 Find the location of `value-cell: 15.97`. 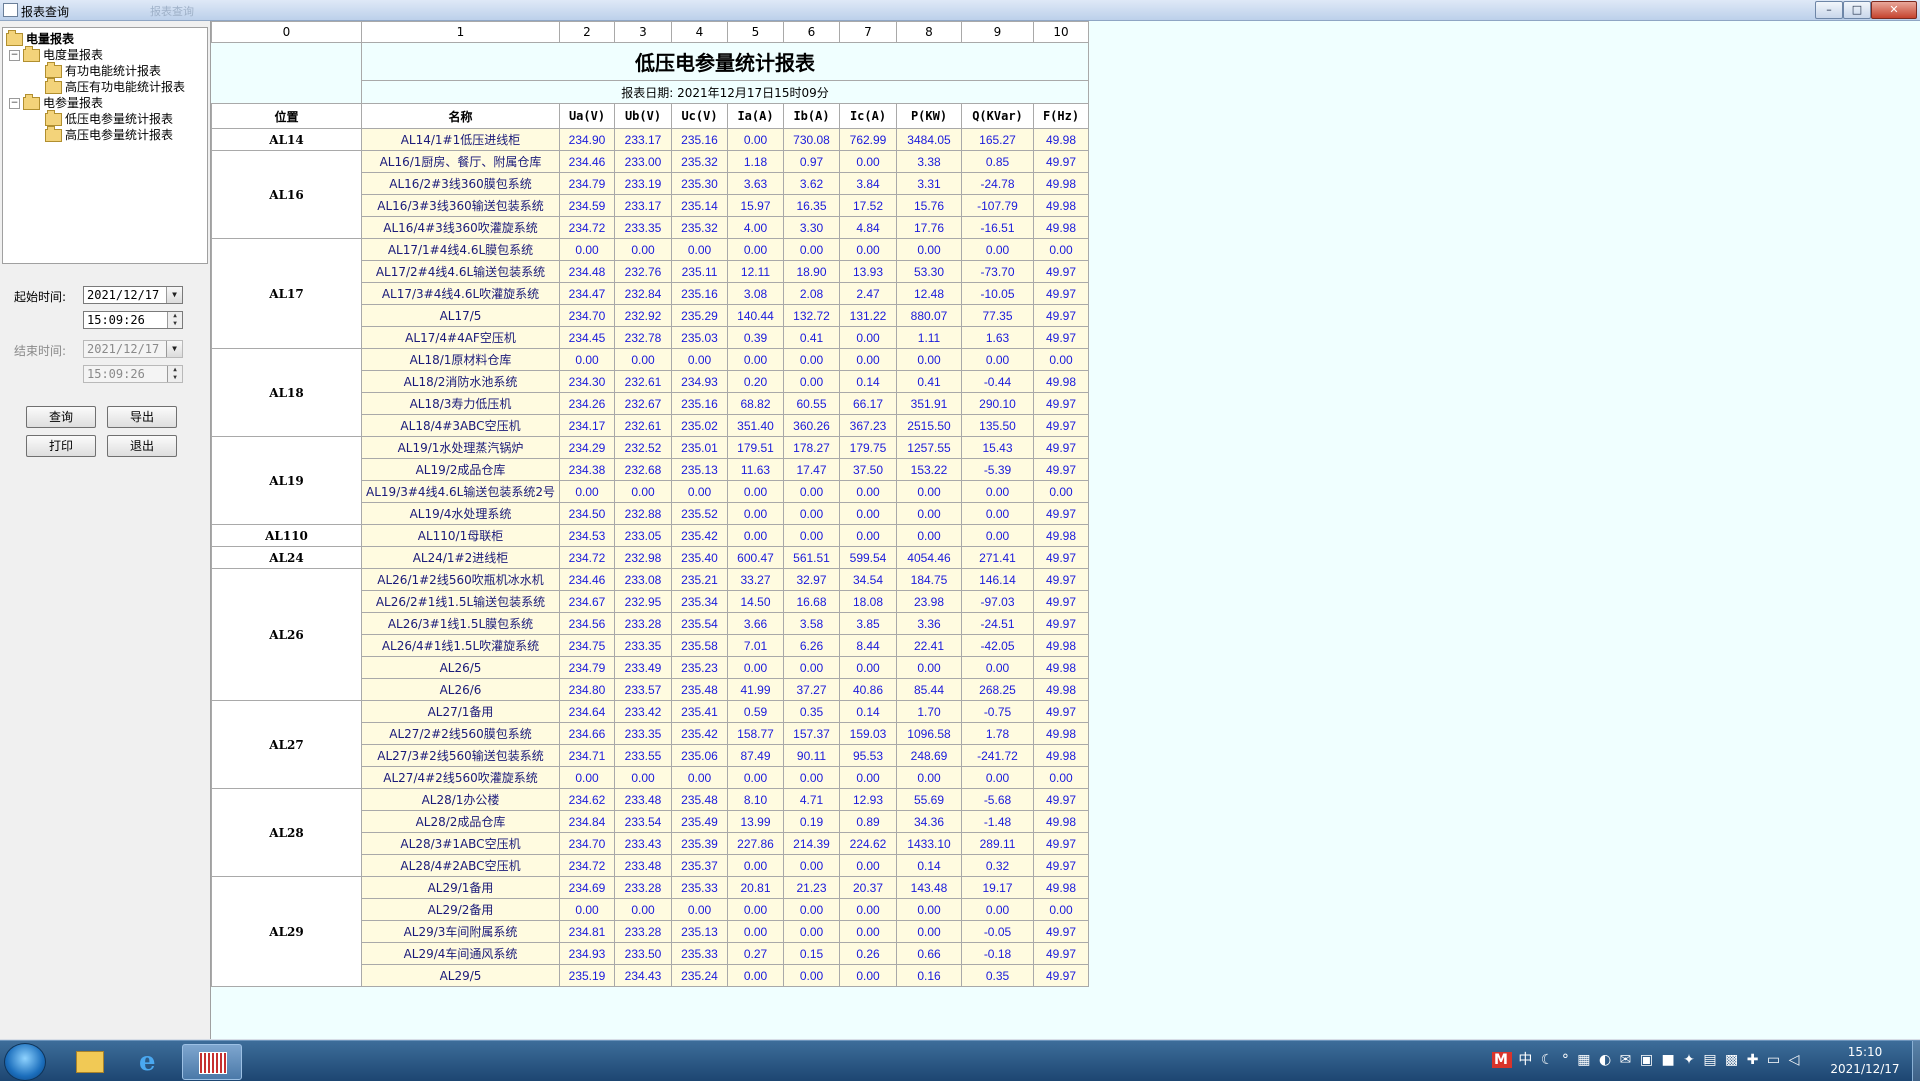

value-cell: 15.97 is located at coordinates (755, 205).